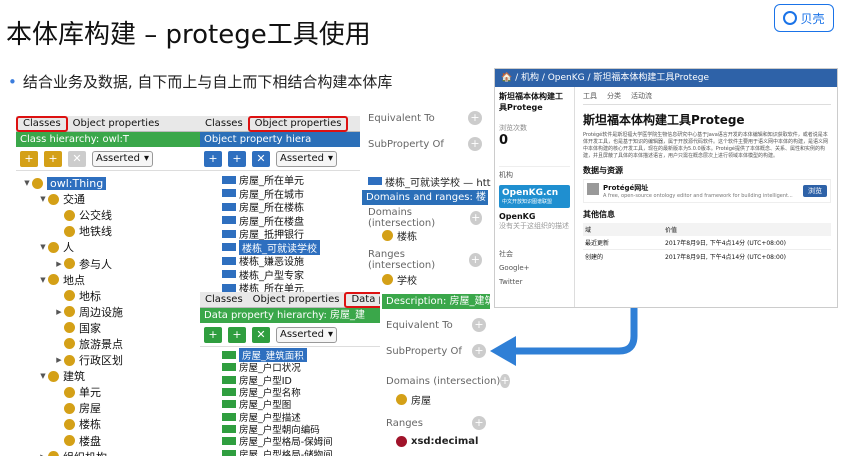 The width and height of the screenshot is (842, 456). I want to click on data-property-item: 房屋_户口状况, so click(301, 367).